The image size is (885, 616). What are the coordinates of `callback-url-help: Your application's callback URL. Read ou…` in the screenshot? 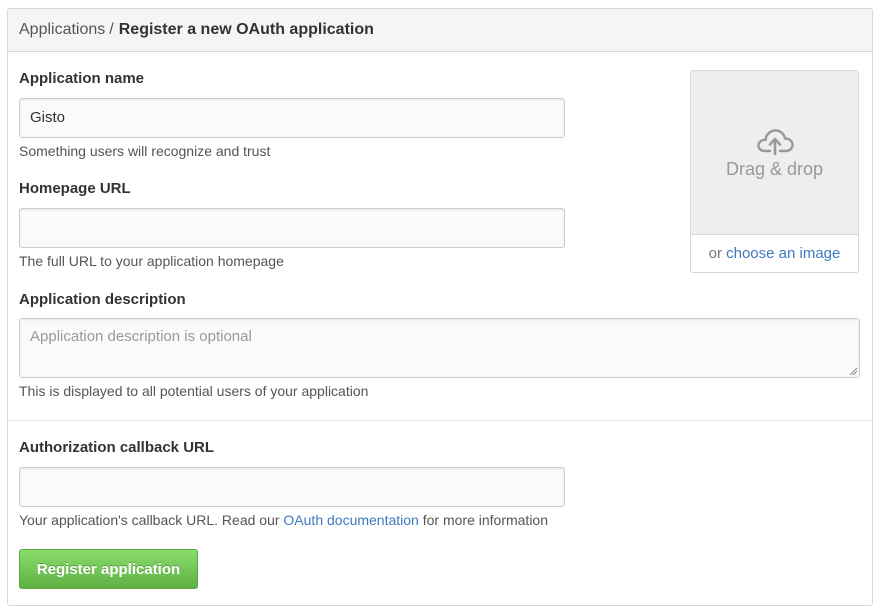 It's located at (283, 520).